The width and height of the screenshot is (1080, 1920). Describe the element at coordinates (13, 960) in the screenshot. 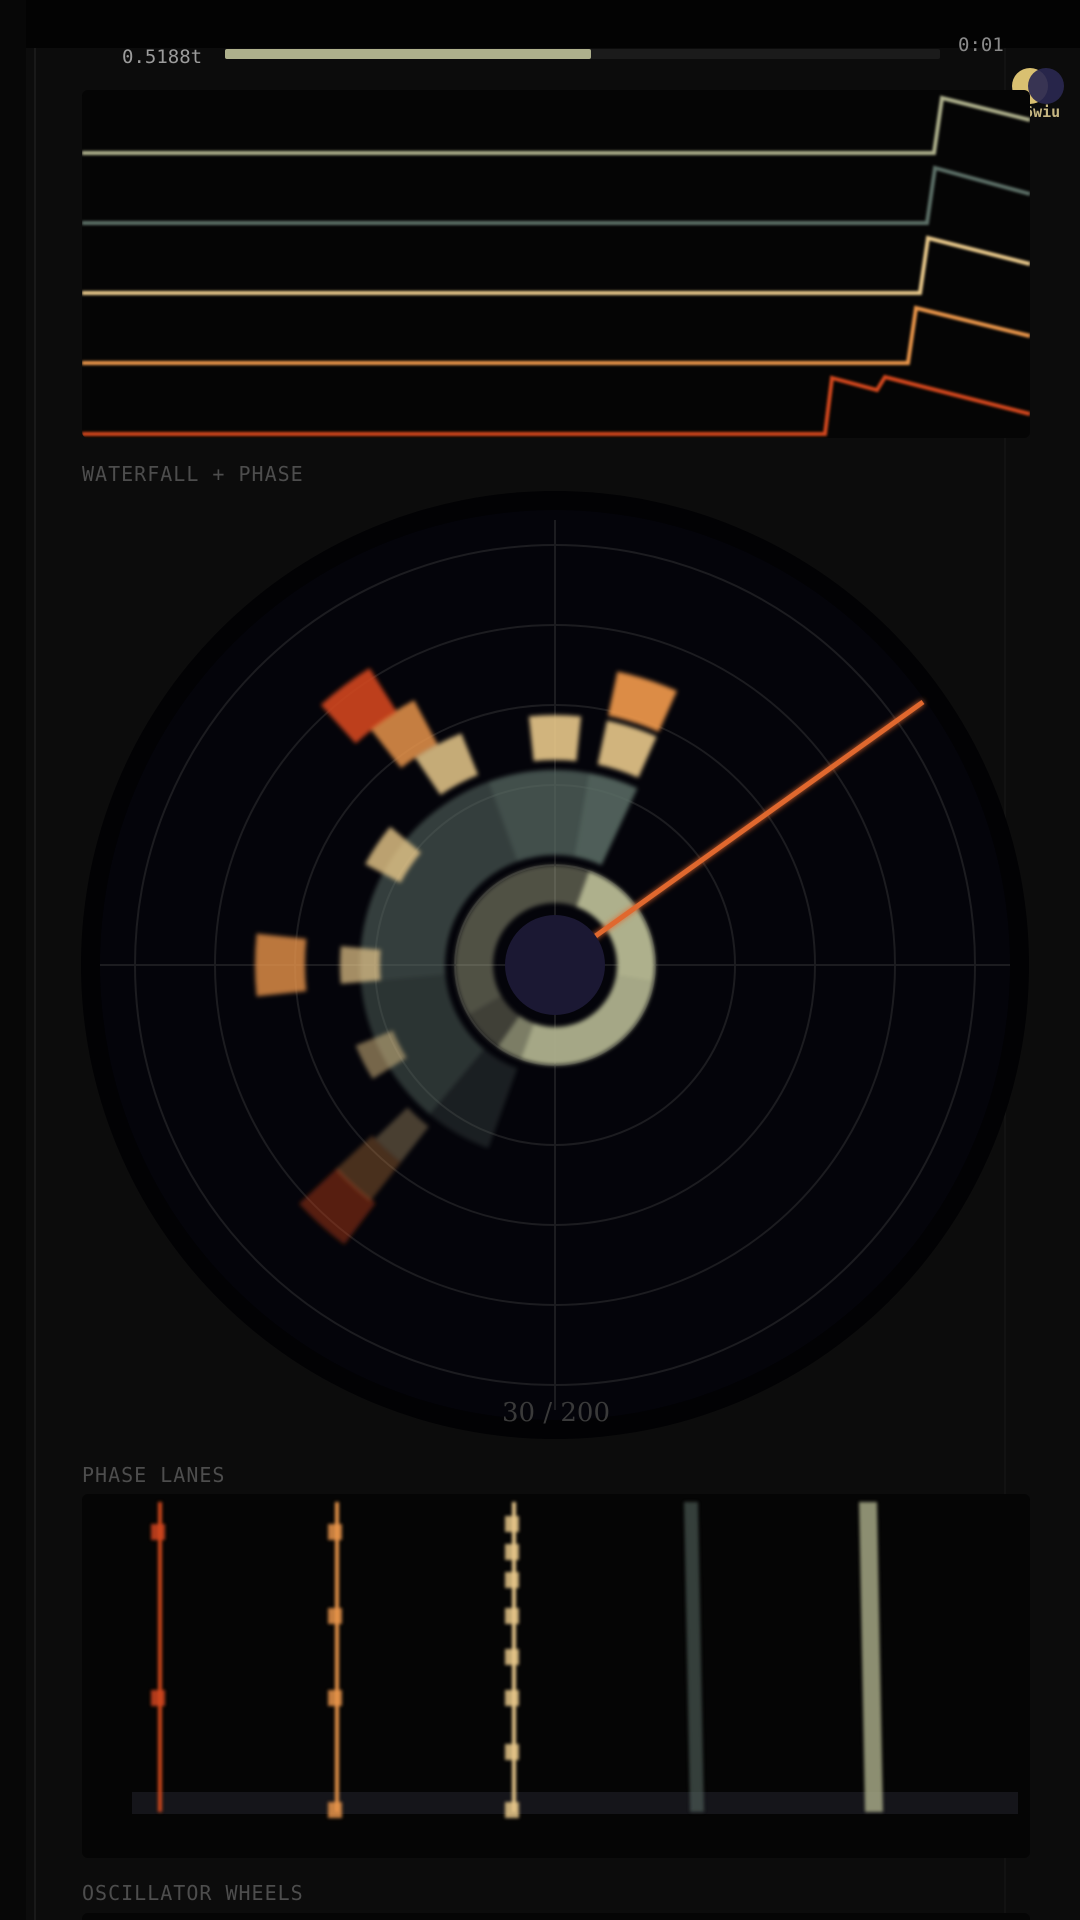

I see `left-rail` at that location.